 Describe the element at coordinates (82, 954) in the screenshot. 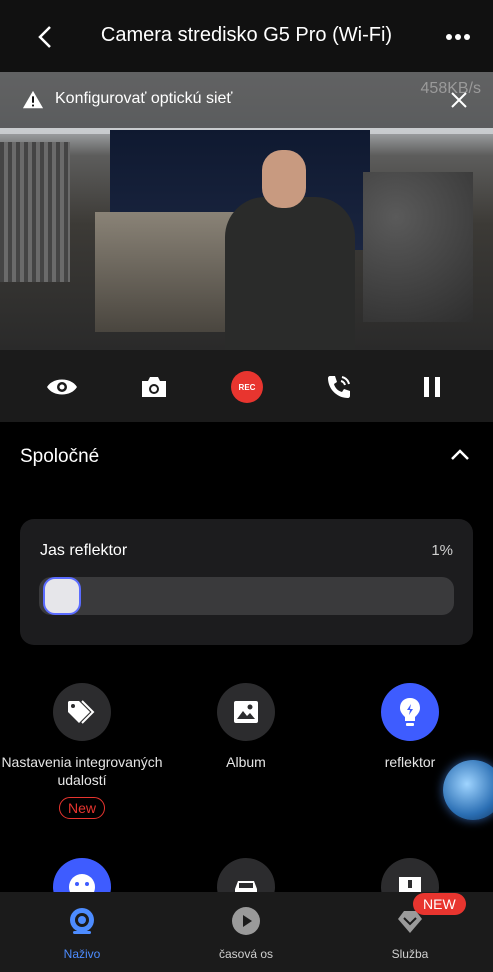

I see `nav-label: Naživo` at that location.